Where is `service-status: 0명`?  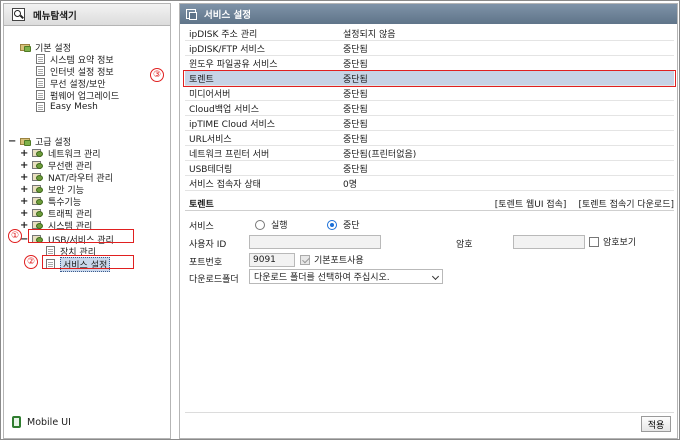
service-status: 0명 is located at coordinates (350, 184).